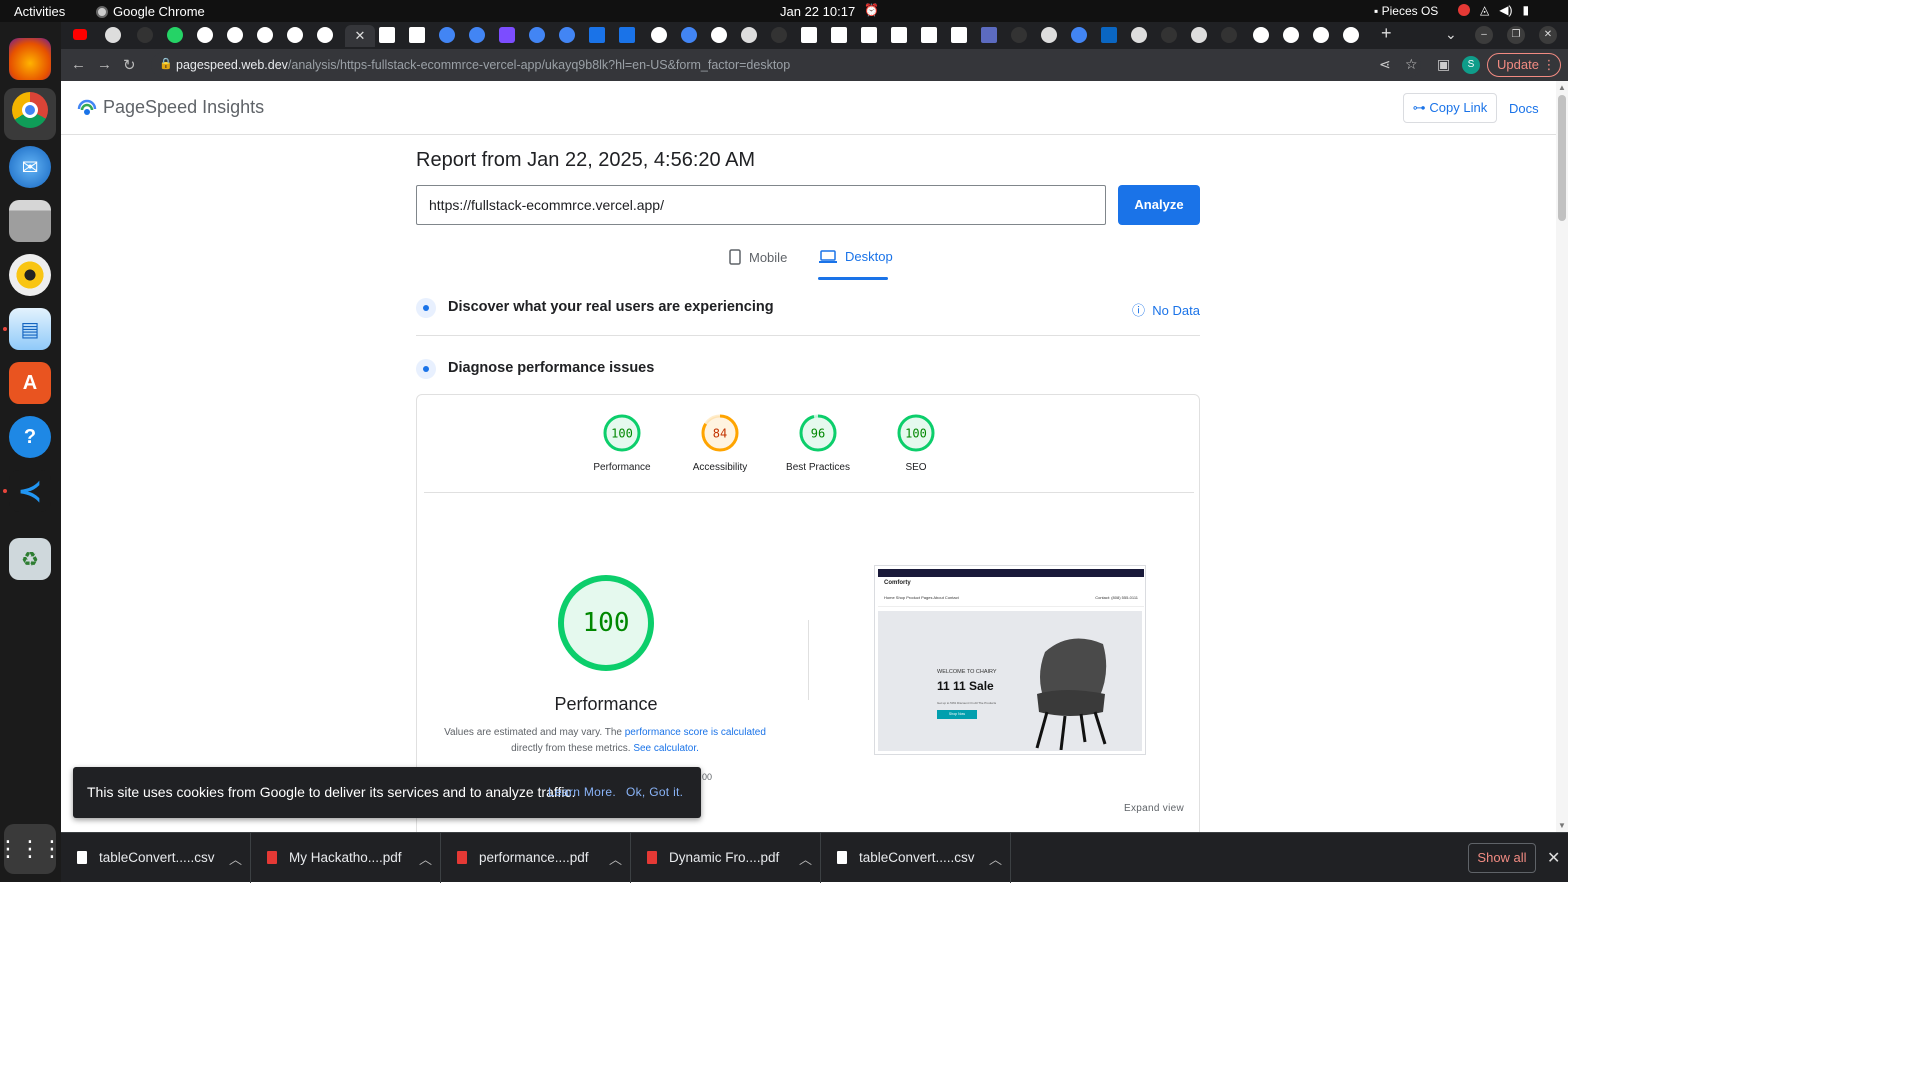 The width and height of the screenshot is (1920, 1080). Describe the element at coordinates (183, 107) in the screenshot. I see `brand-title: PageSpeed Insights` at that location.